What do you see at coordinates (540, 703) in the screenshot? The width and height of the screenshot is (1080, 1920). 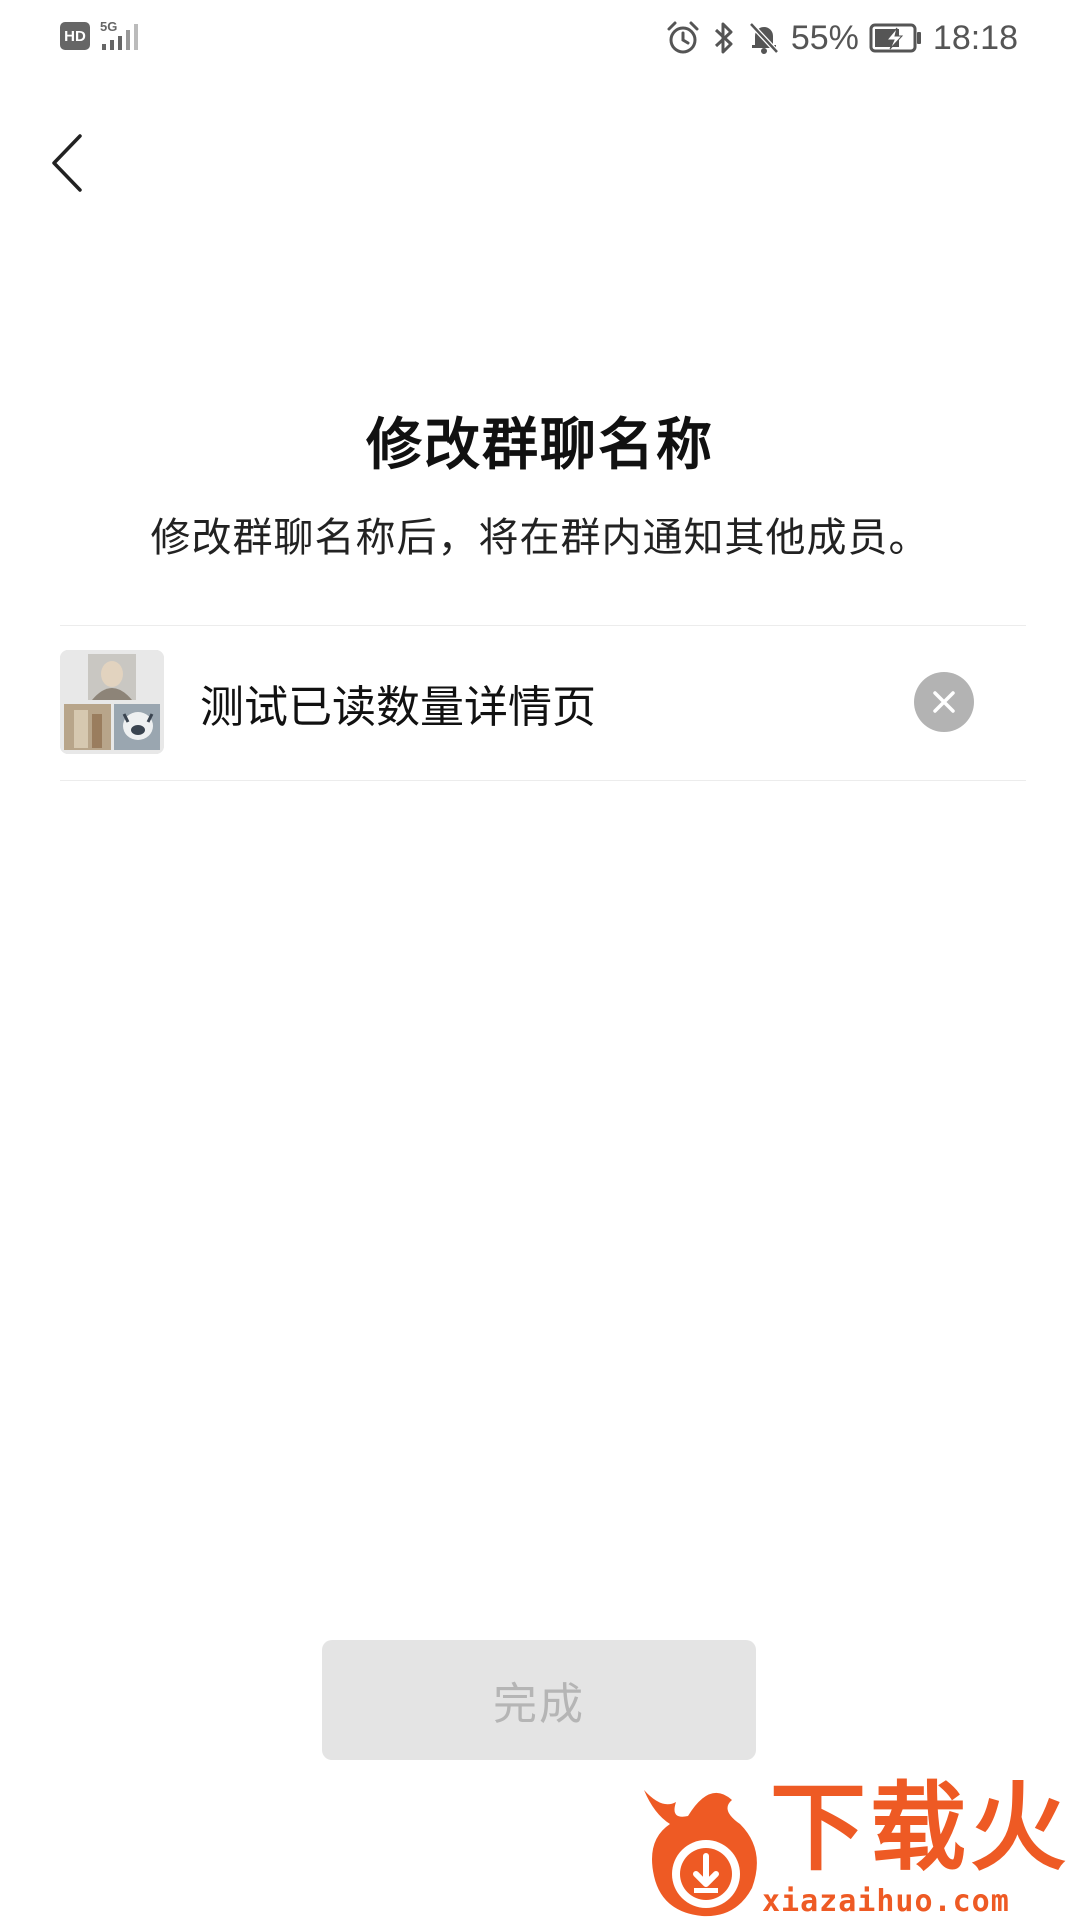 I see `group-name-input` at bounding box center [540, 703].